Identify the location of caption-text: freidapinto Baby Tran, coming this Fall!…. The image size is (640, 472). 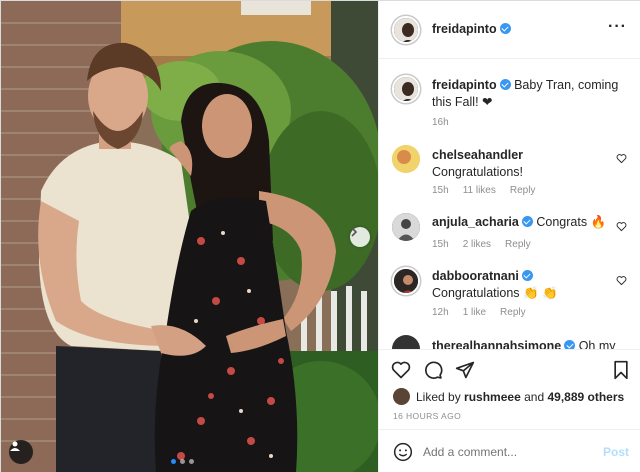
(532, 94).